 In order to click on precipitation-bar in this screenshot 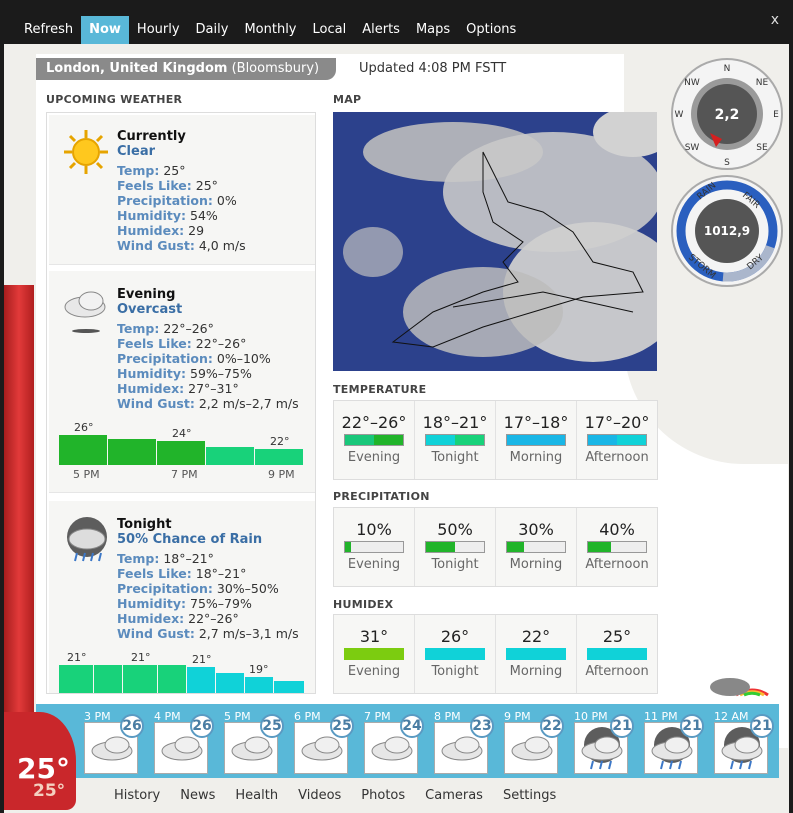, I will do `click(617, 547)`.